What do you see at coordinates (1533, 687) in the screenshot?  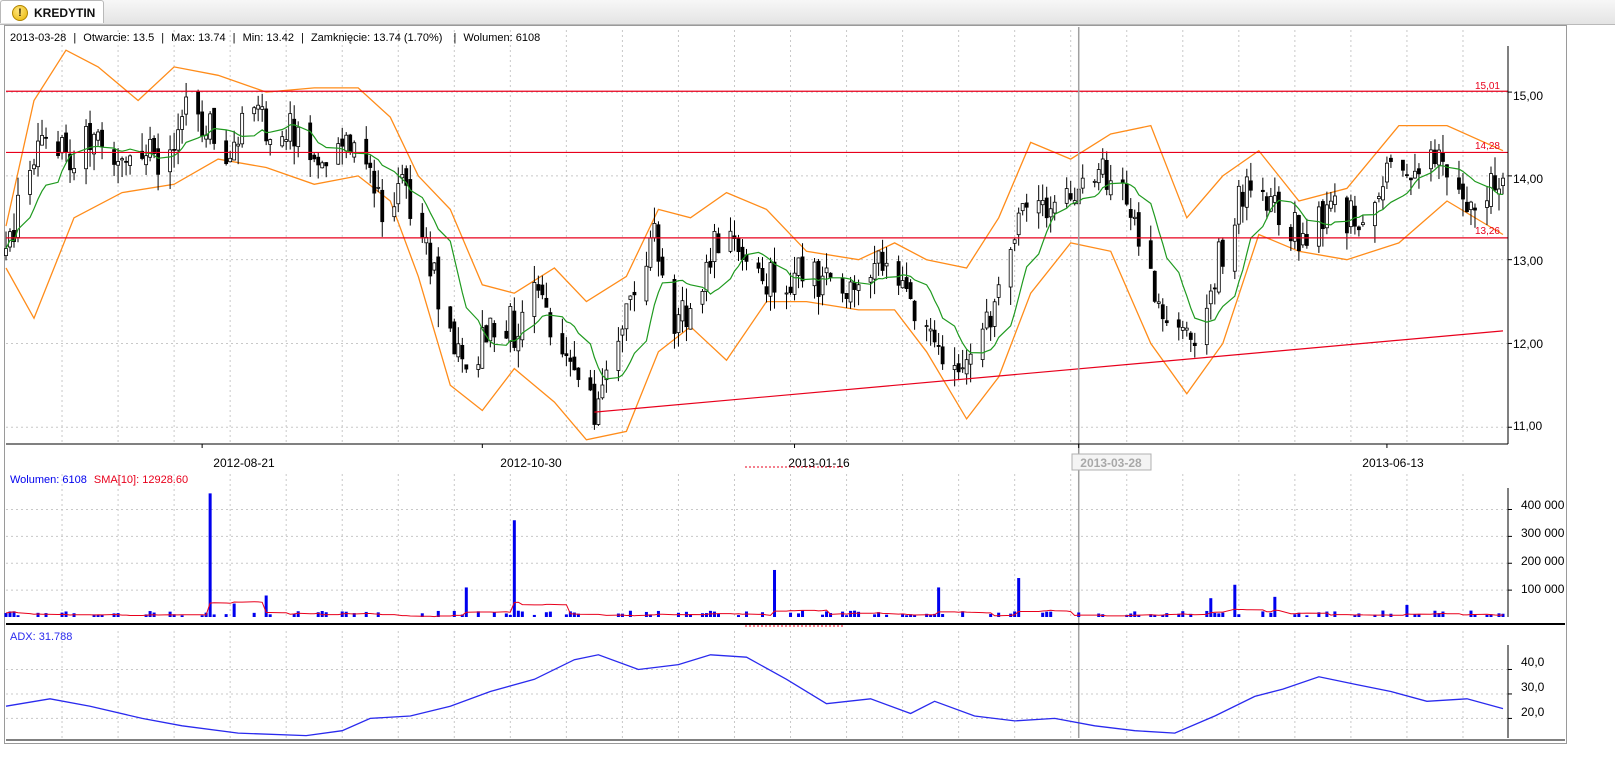 I see `y-tick-label: 30,0` at bounding box center [1533, 687].